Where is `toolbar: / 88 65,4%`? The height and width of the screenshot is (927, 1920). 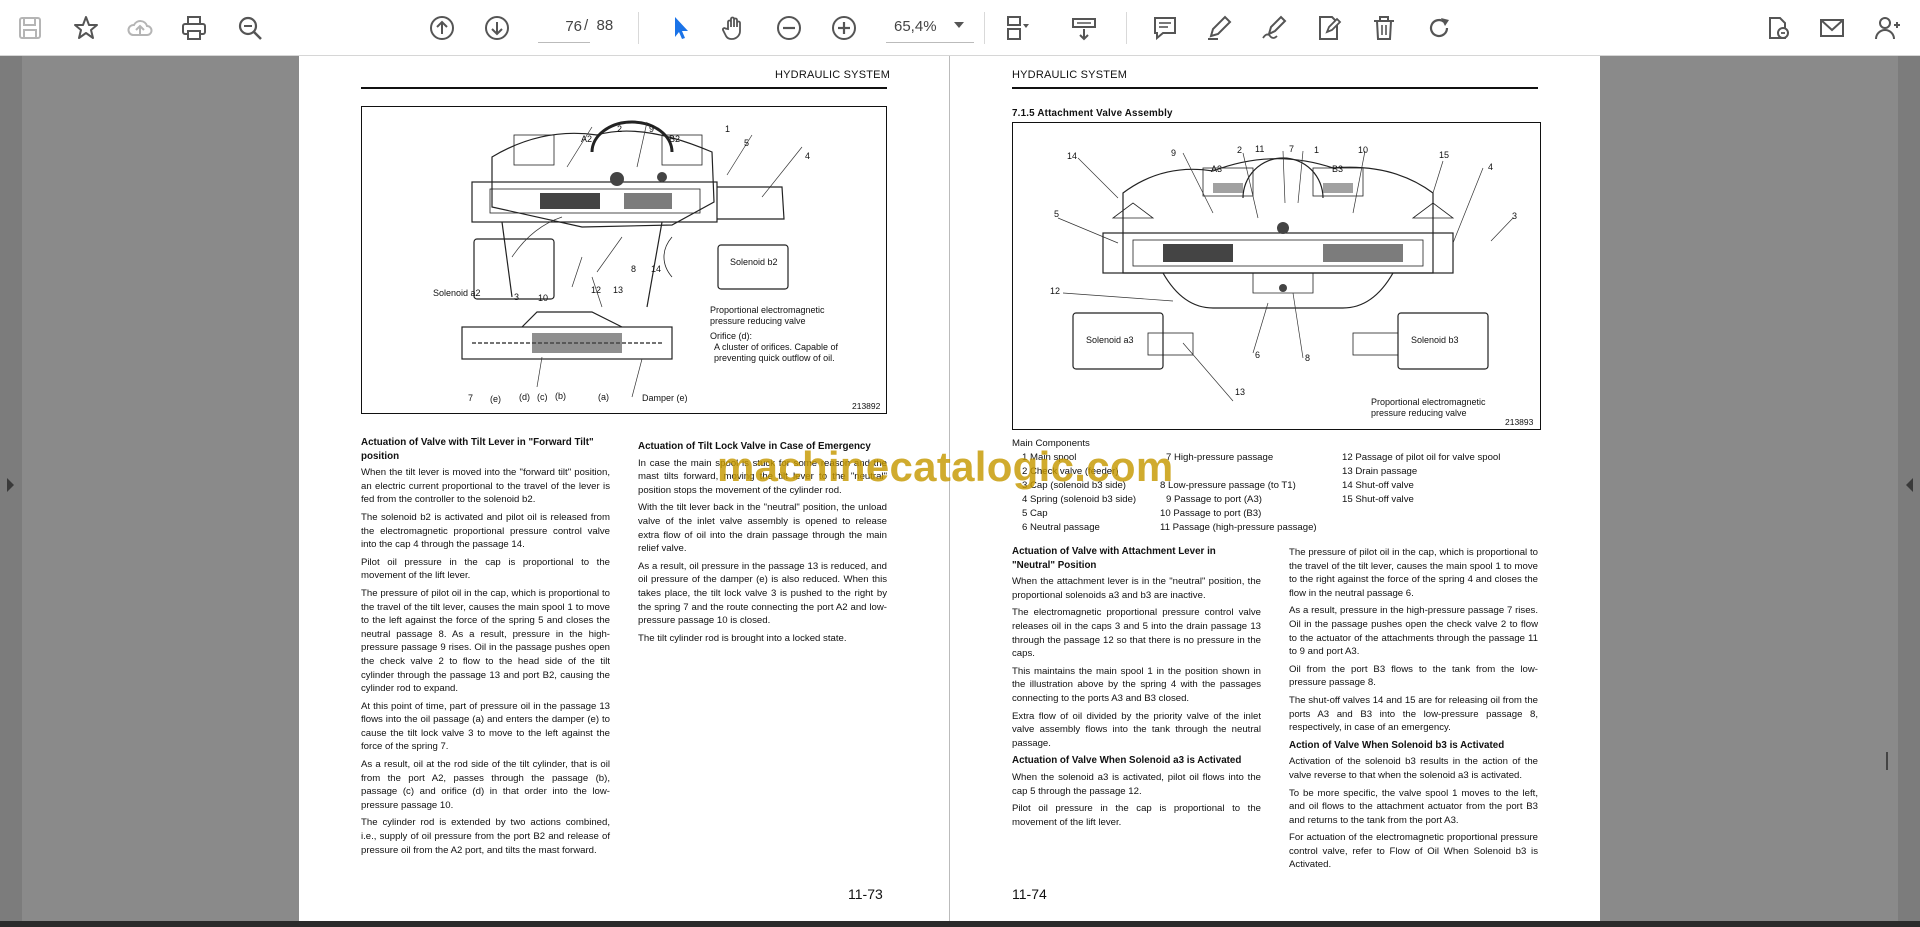
toolbar: / 88 65,4% is located at coordinates (960, 28).